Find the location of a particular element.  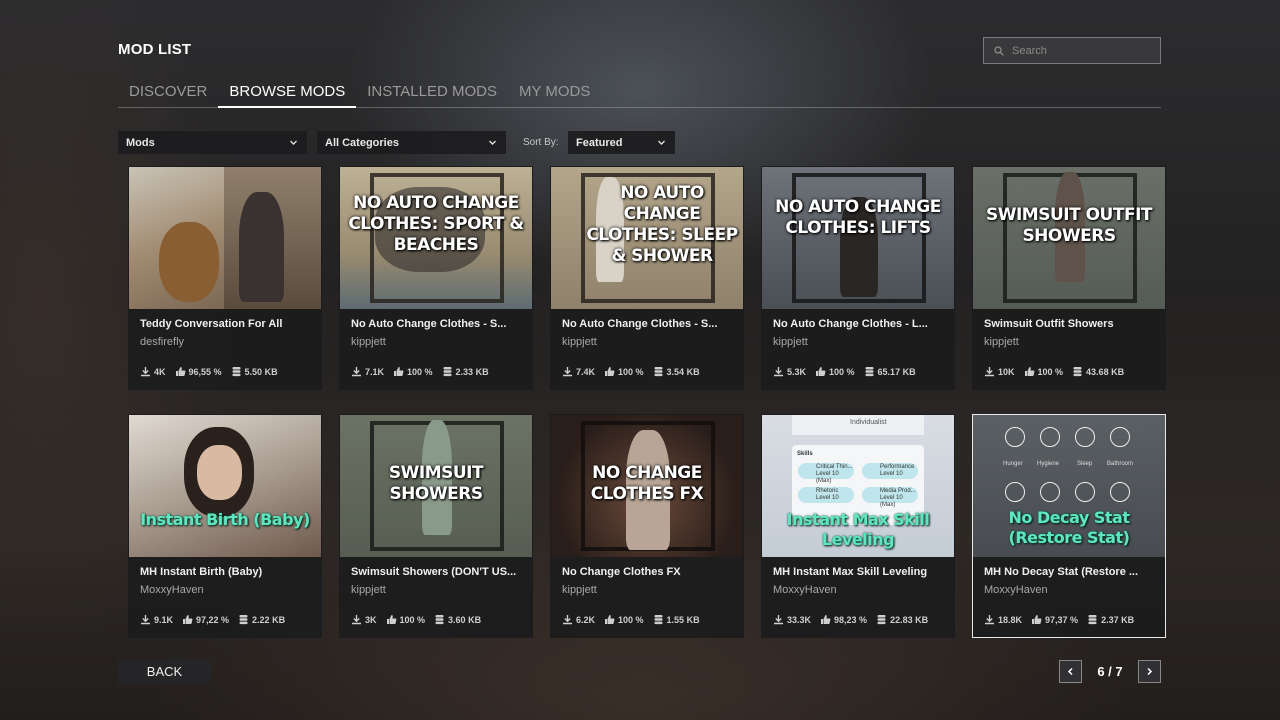

mod-downloads: 33.3K is located at coordinates (799, 619).